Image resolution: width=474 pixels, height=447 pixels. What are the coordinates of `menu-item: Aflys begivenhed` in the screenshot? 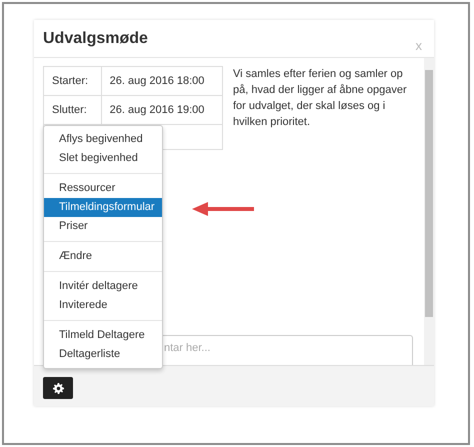 It's located at (103, 139).